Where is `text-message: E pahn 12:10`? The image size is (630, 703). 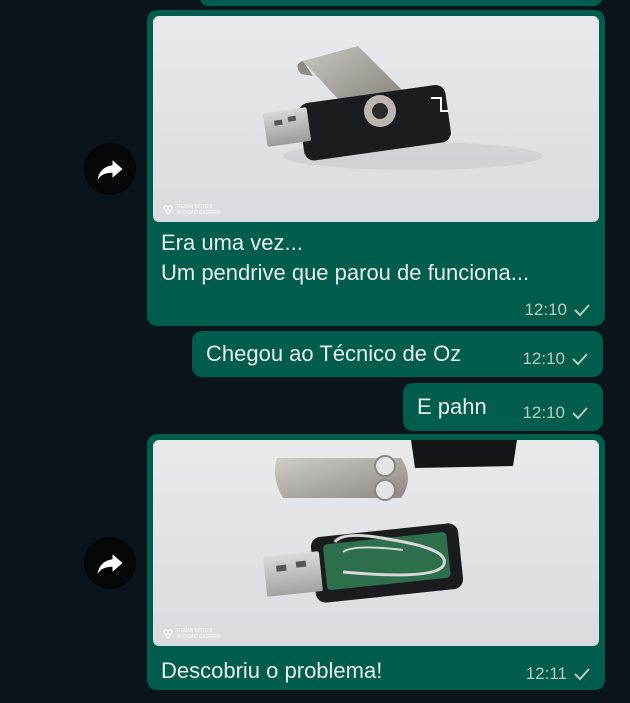 text-message: E pahn 12:10 is located at coordinates (503, 407).